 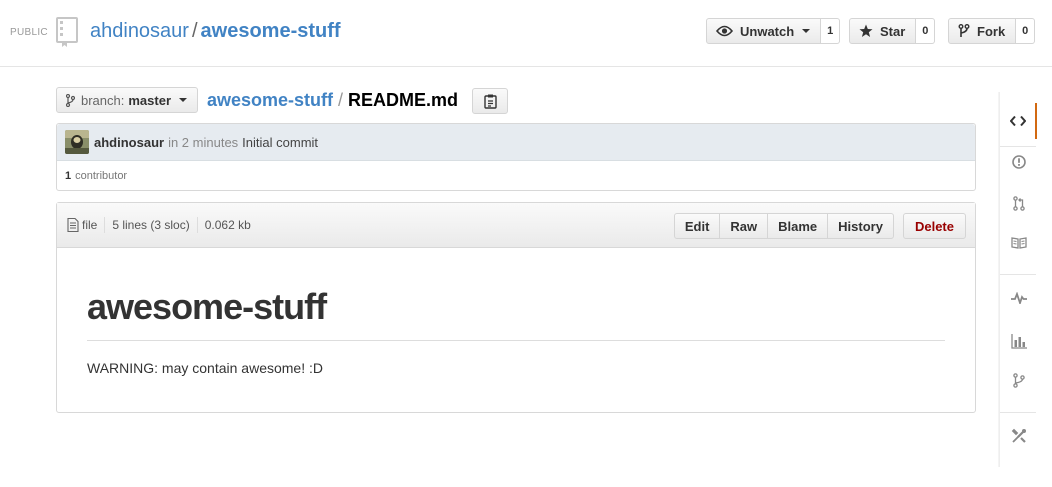 I want to click on unwatch-button: Unwatch, so click(x=764, y=31).